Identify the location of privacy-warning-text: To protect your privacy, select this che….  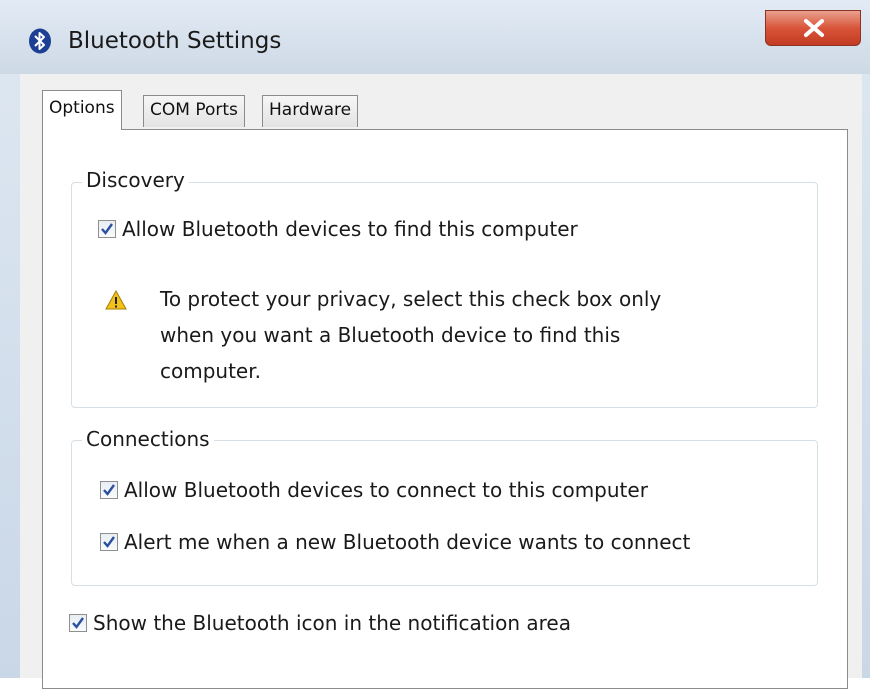
(440, 335).